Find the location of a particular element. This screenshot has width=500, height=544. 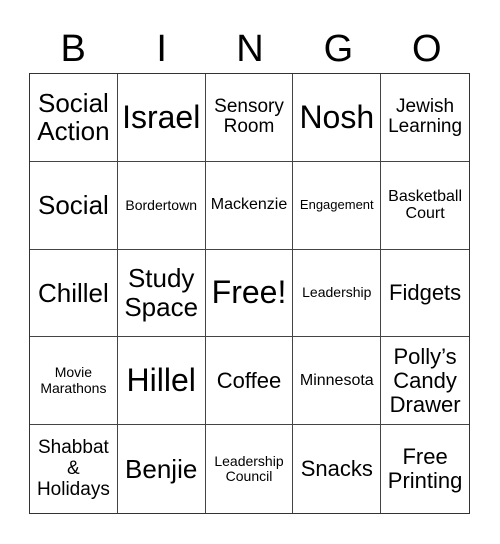

bingo-cell: Movie Marathons is located at coordinates (74, 381).